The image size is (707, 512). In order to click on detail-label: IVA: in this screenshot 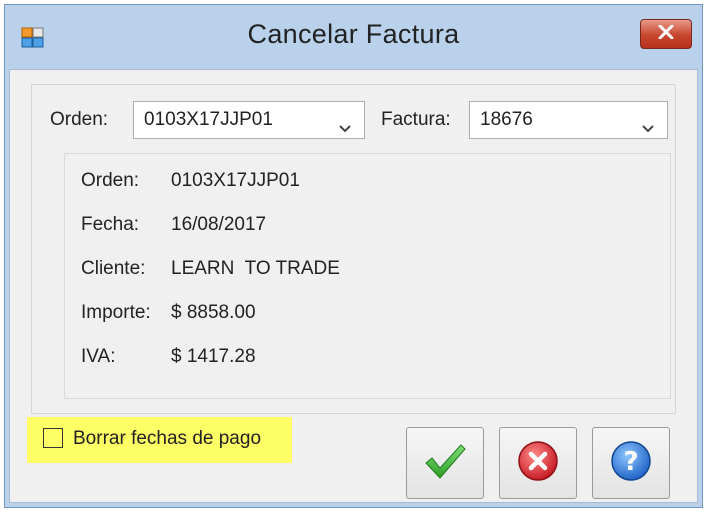, I will do `click(98, 356)`.